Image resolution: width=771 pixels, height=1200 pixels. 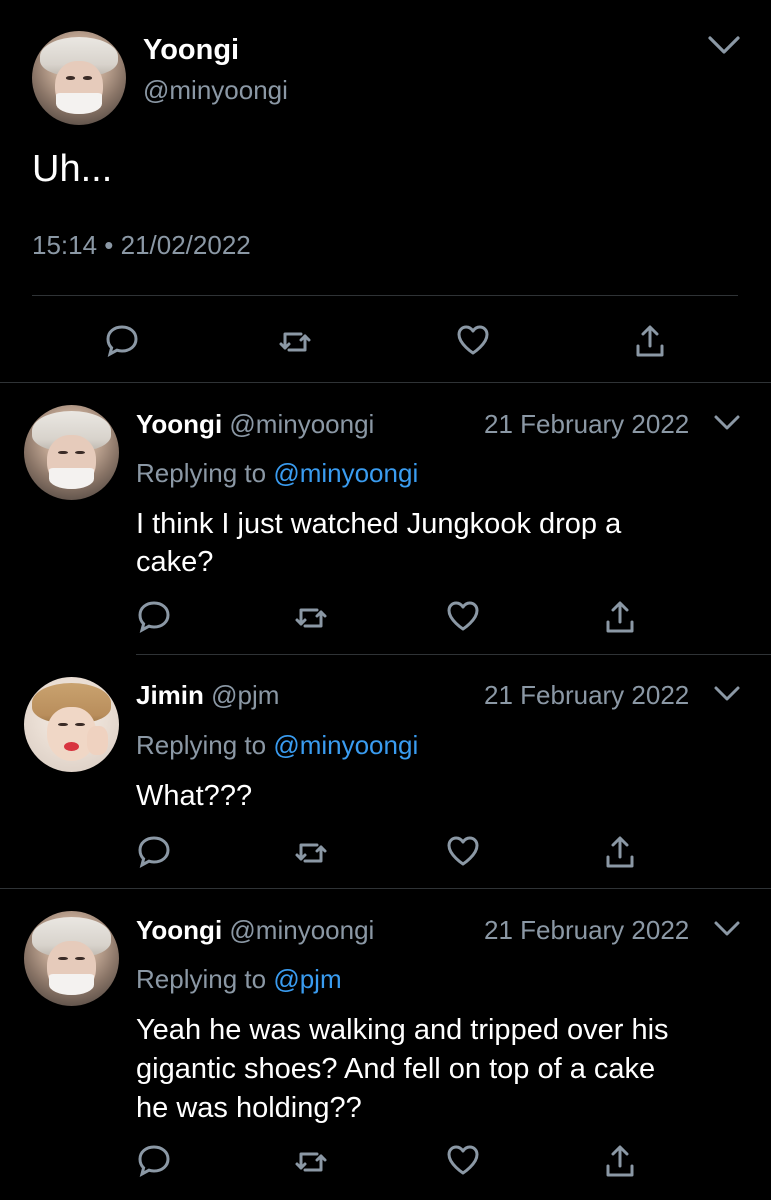 What do you see at coordinates (175, 562) in the screenshot?
I see `tweet-text-line: cake?` at bounding box center [175, 562].